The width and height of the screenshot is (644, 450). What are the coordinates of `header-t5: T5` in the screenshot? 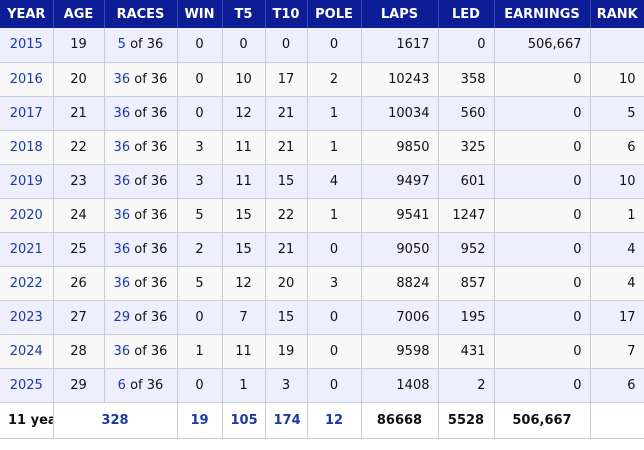 It's located at (244, 14).